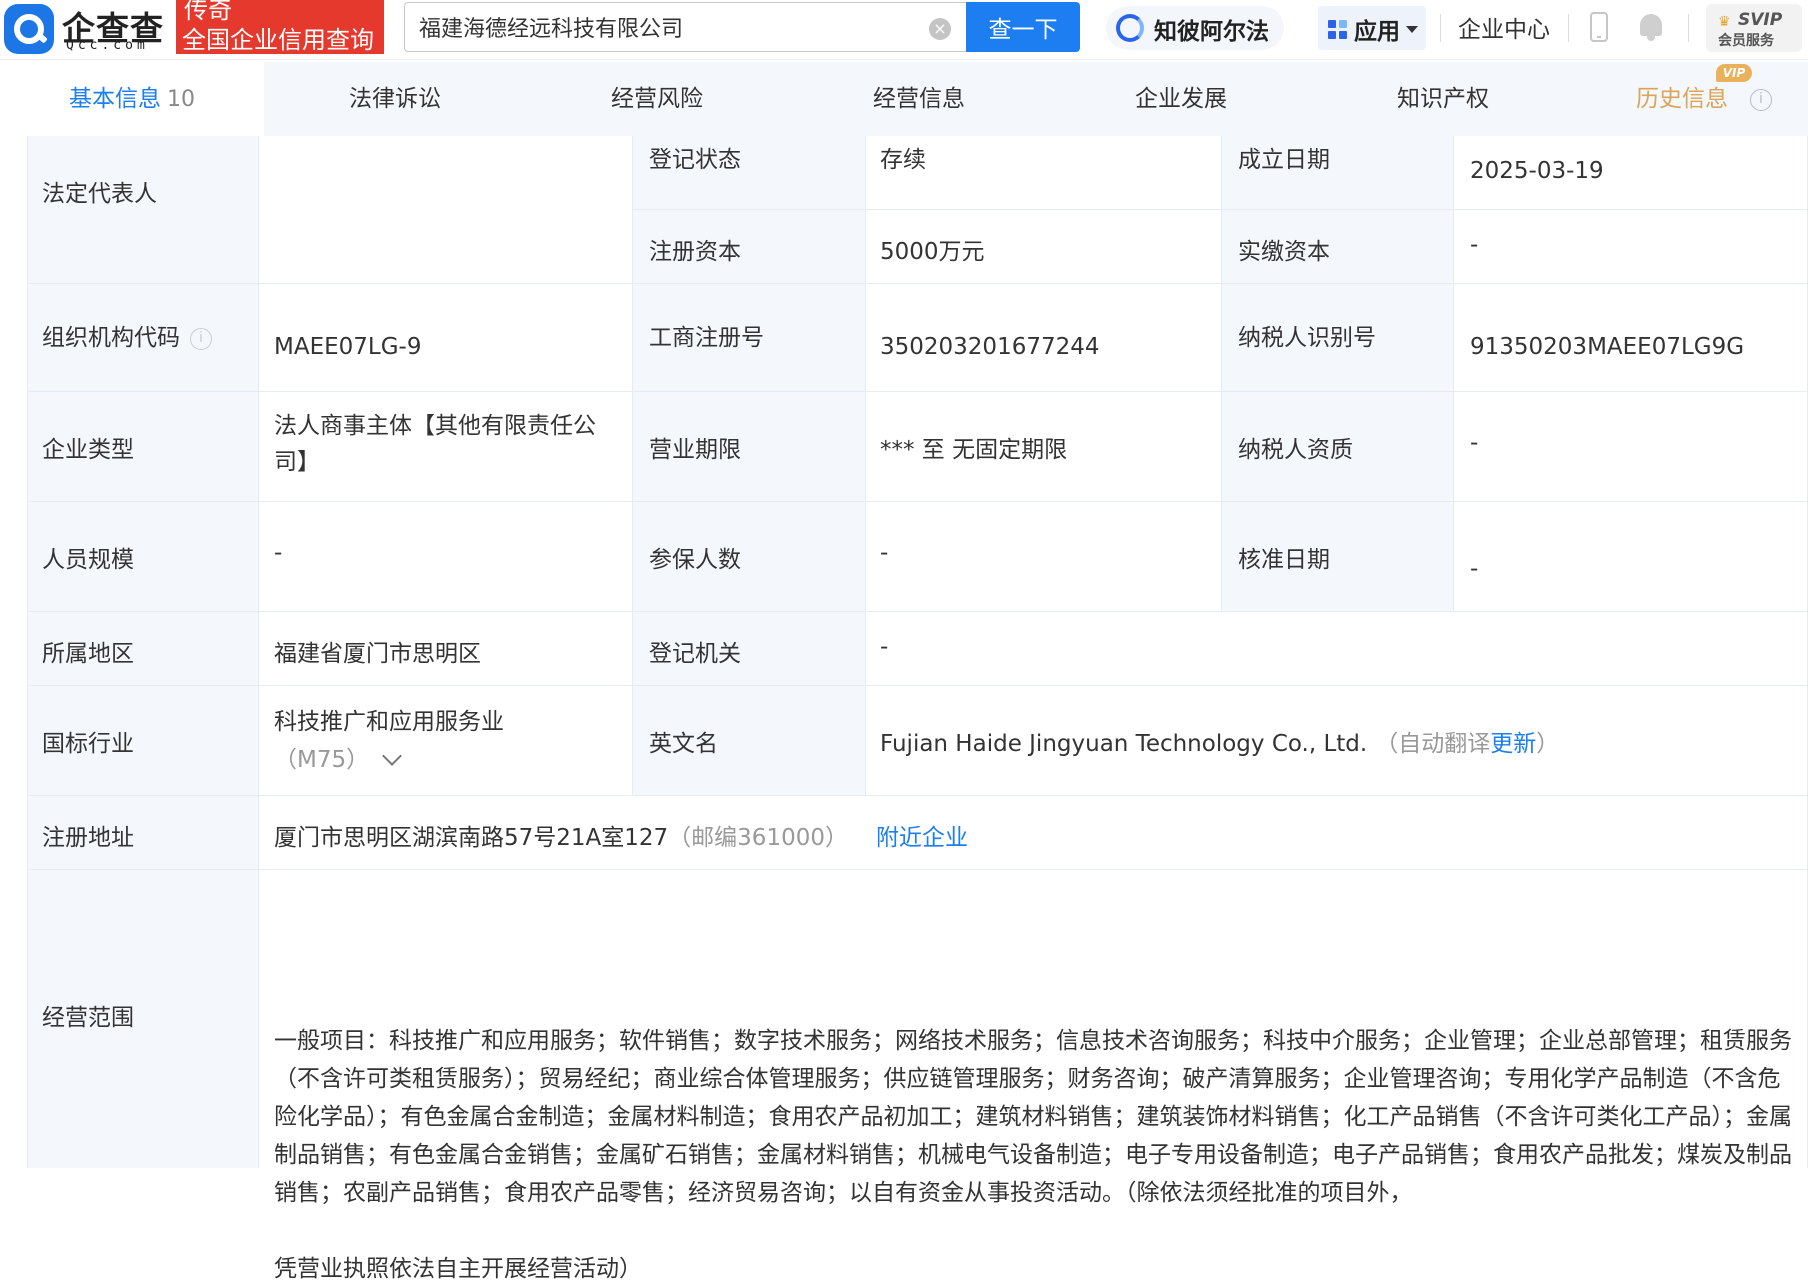  What do you see at coordinates (14, 652) in the screenshot?
I see `table-margin` at bounding box center [14, 652].